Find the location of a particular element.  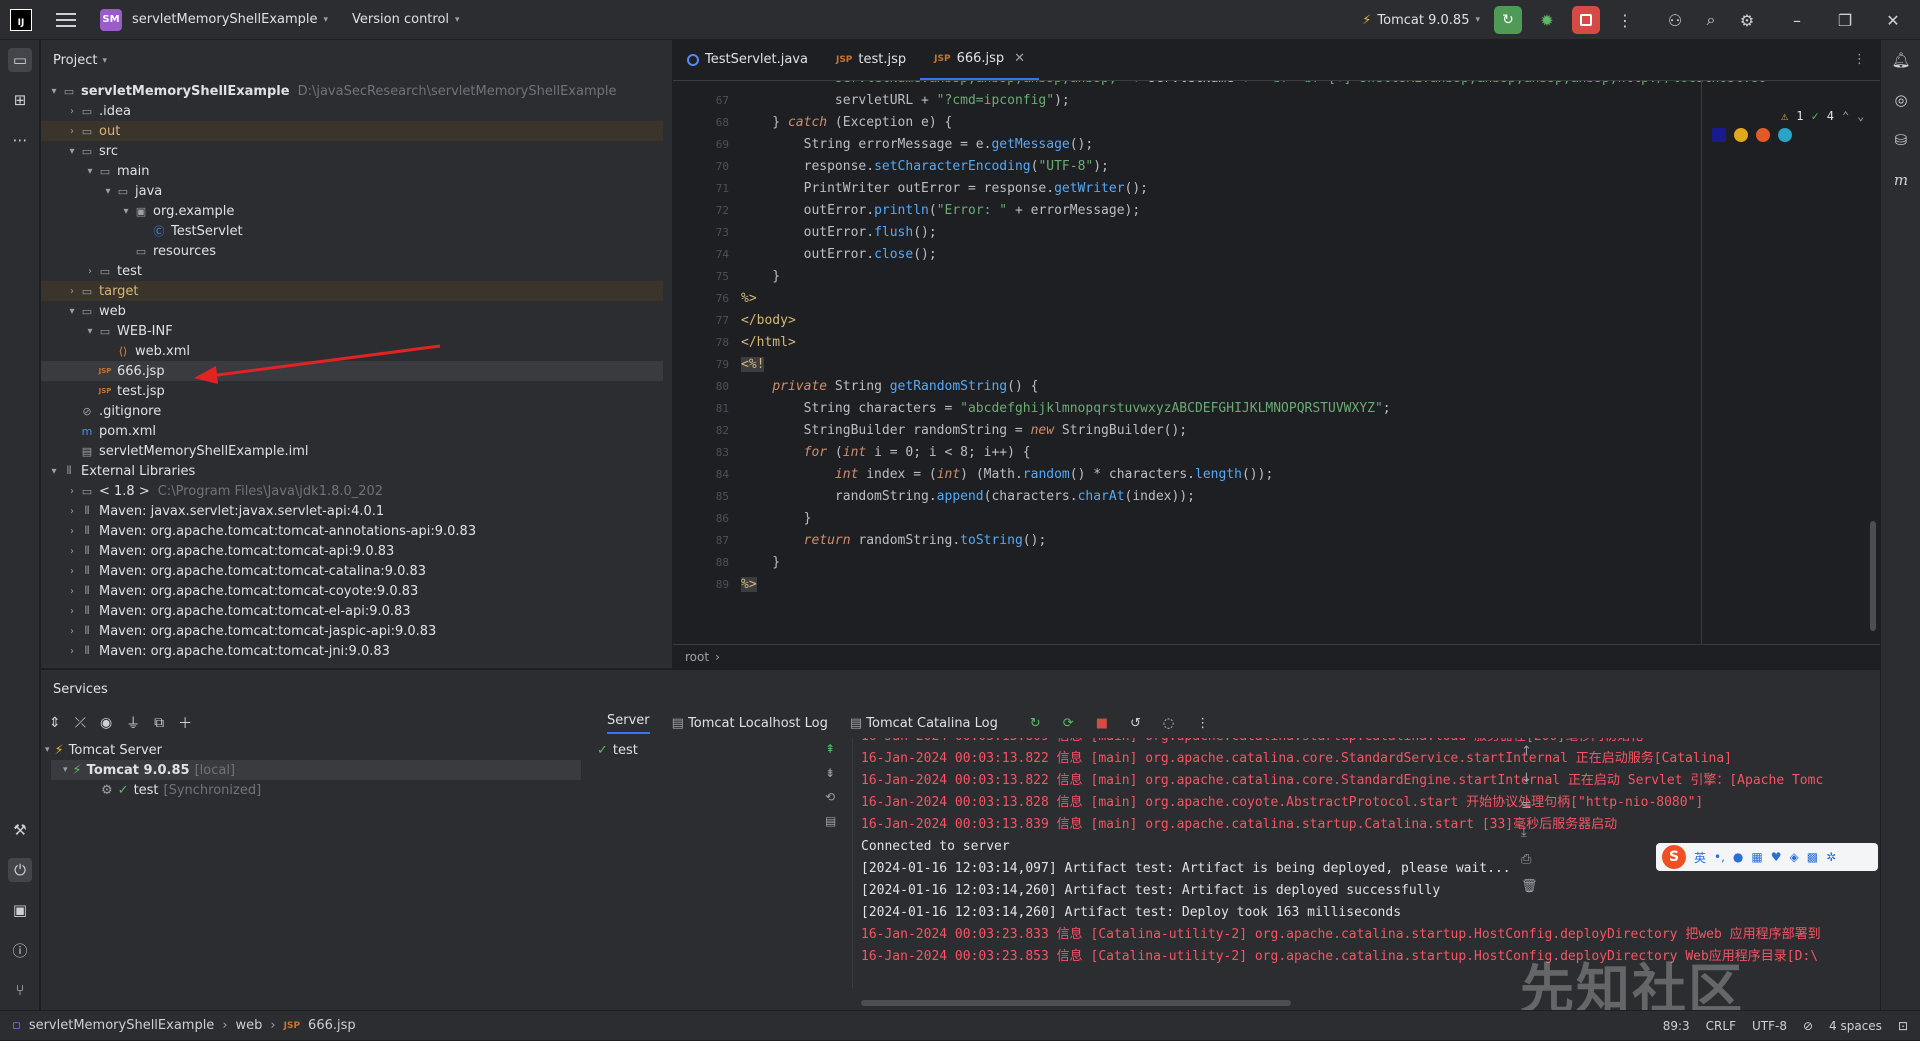

view-options-icon: ◉ is located at coordinates (106, 723).